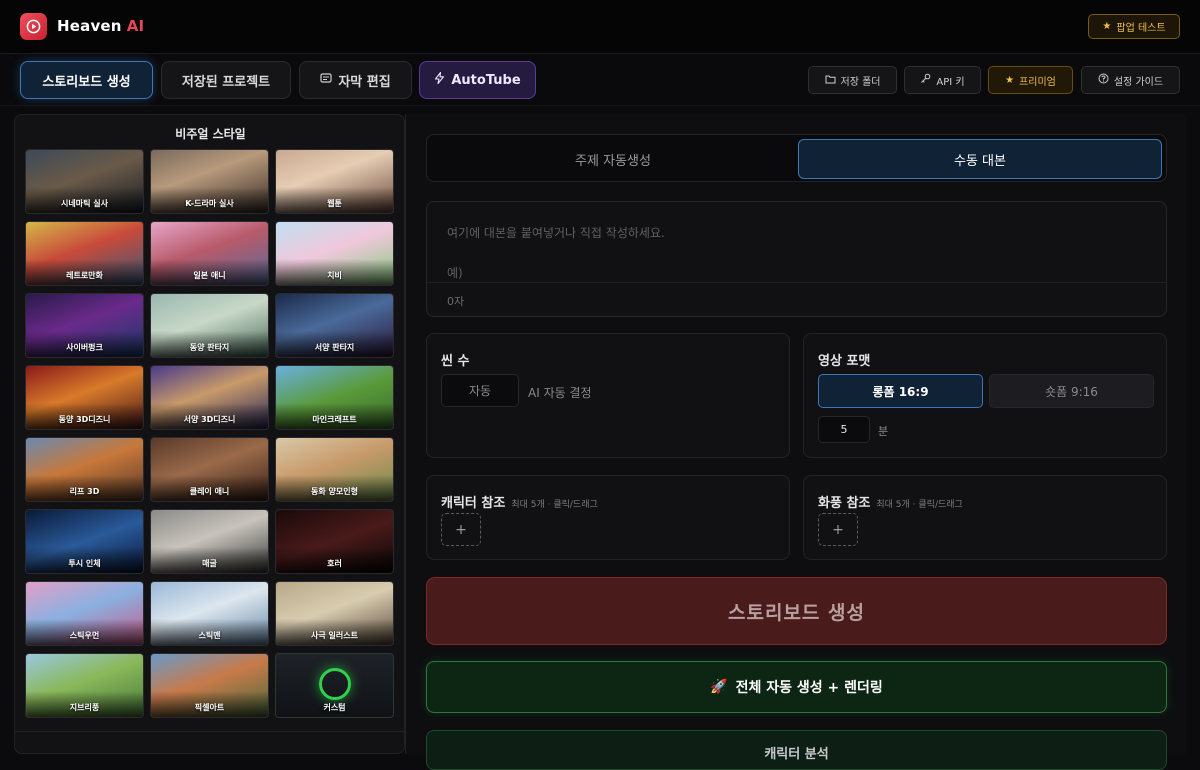 Image resolution: width=1200 pixels, height=770 pixels. What do you see at coordinates (796, 158) in the screenshot?
I see `script-mode-switch: 주제 자동생성 수동 대본` at bounding box center [796, 158].